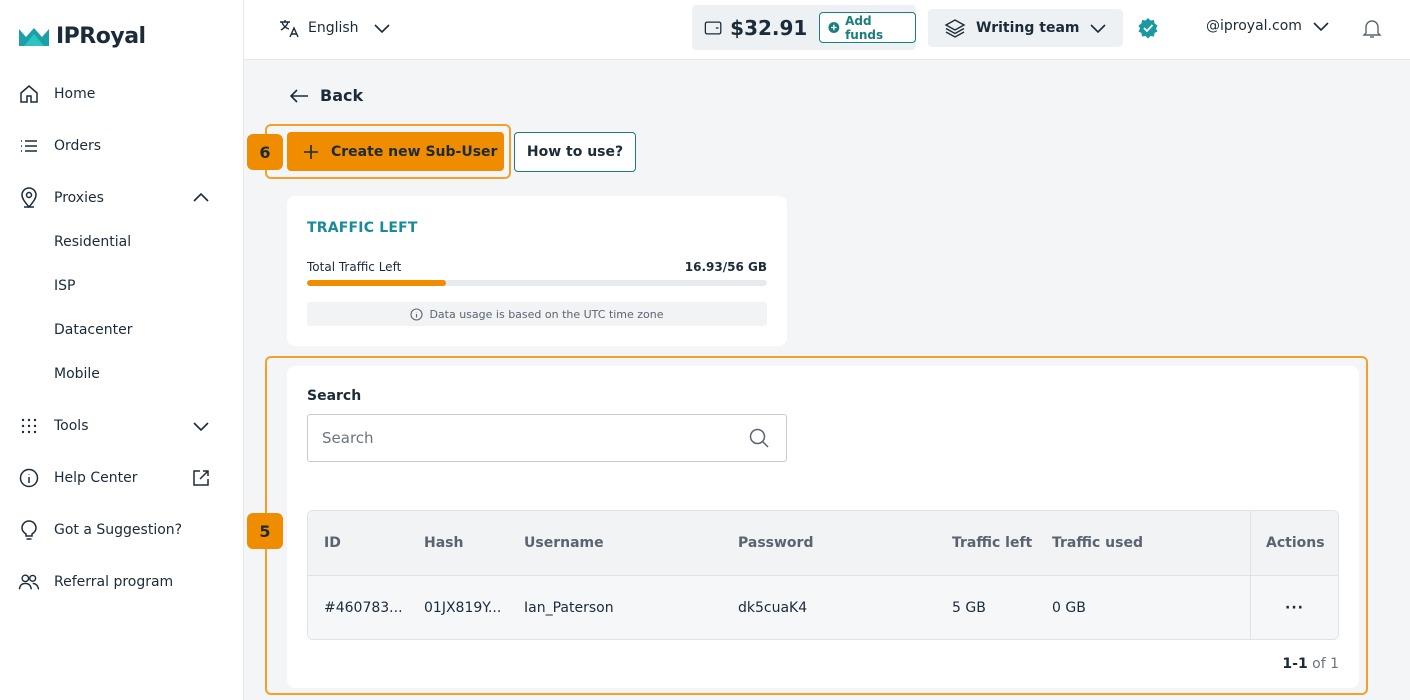  What do you see at coordinates (362, 228) in the screenshot?
I see `traffic-title: TRAFFIC LEFT` at bounding box center [362, 228].